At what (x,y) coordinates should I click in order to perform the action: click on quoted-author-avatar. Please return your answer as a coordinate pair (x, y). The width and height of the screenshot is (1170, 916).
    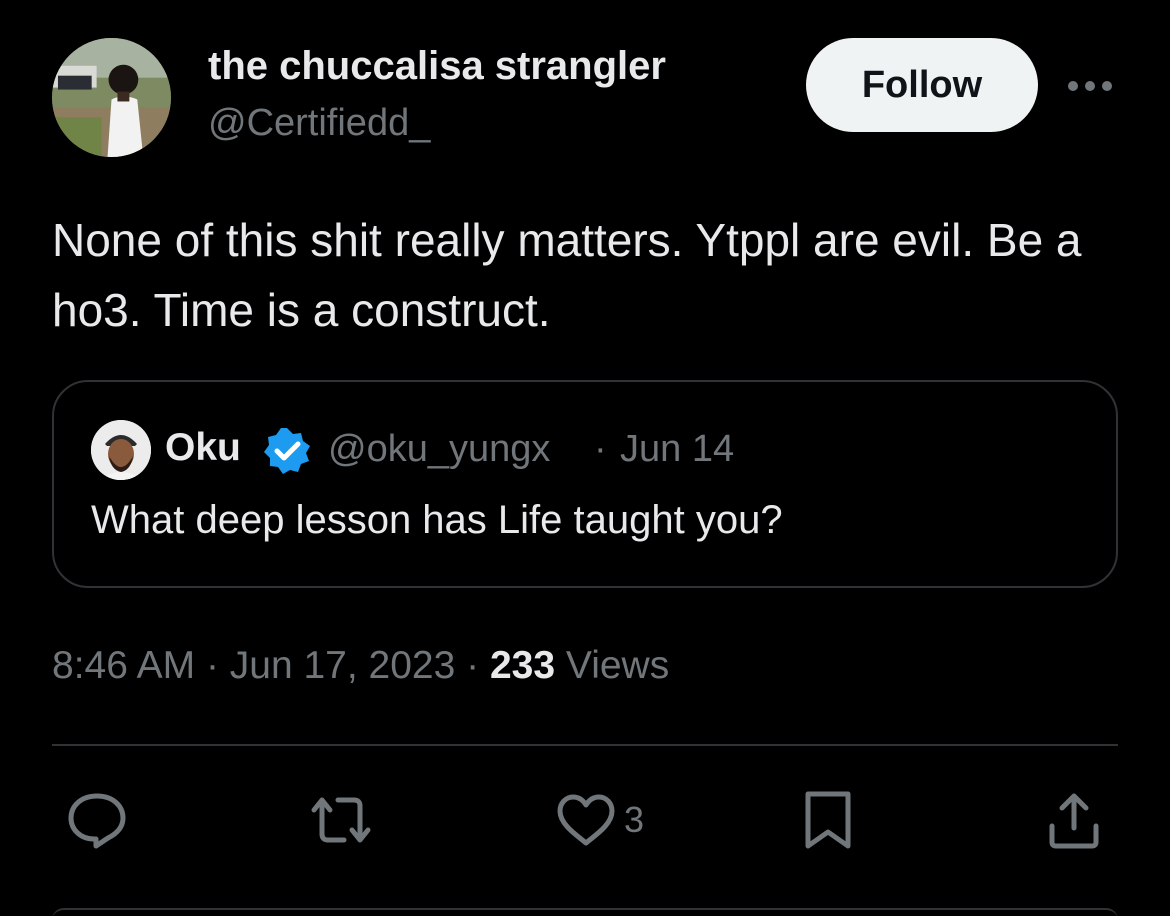
    Looking at the image, I should click on (121, 450).